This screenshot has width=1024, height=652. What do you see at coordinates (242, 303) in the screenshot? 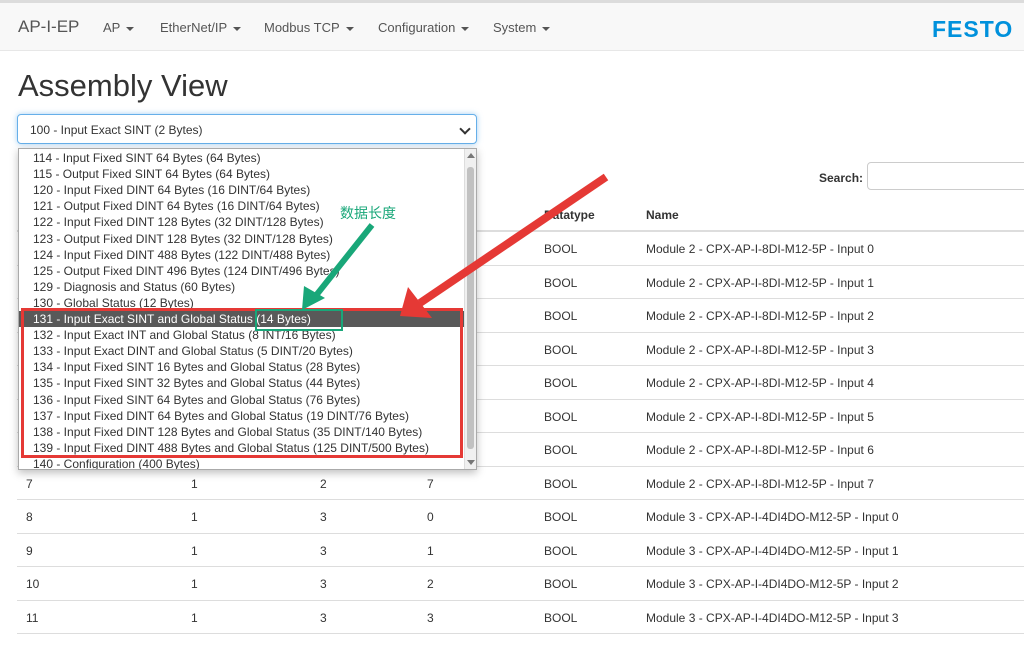
I see `dropdown-option: 130 - Global Status (12 Bytes)` at bounding box center [242, 303].